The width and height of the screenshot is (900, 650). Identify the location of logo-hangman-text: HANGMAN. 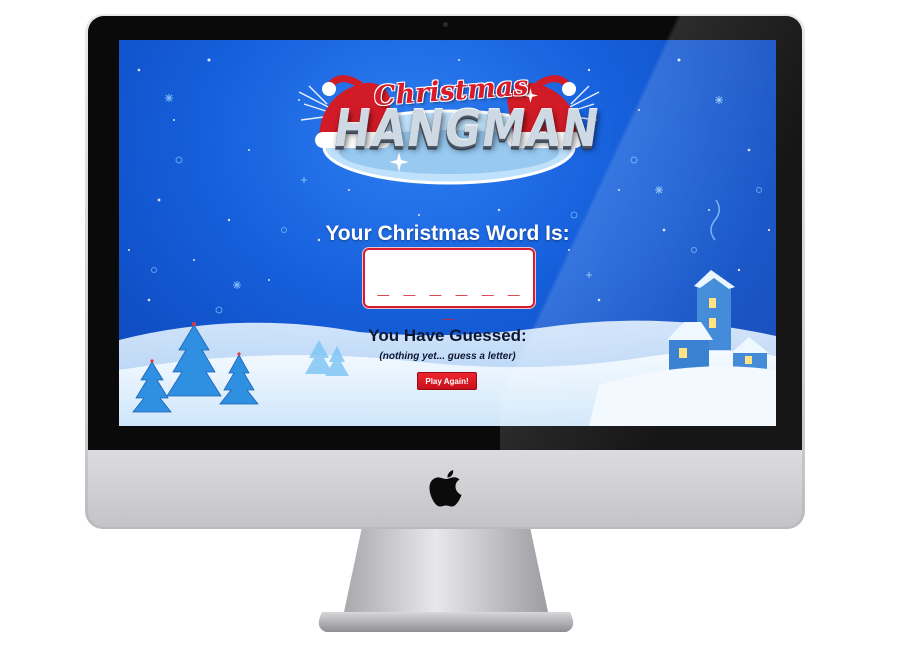
(466, 129).